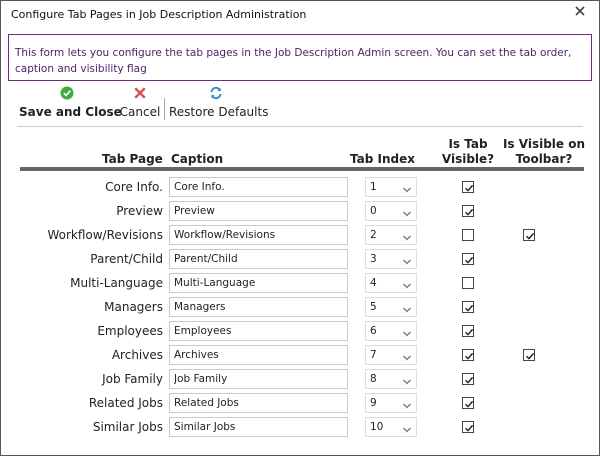 Image resolution: width=600 pixels, height=456 pixels. Describe the element at coordinates (216, 93) in the screenshot. I see `refresh-icon` at that location.